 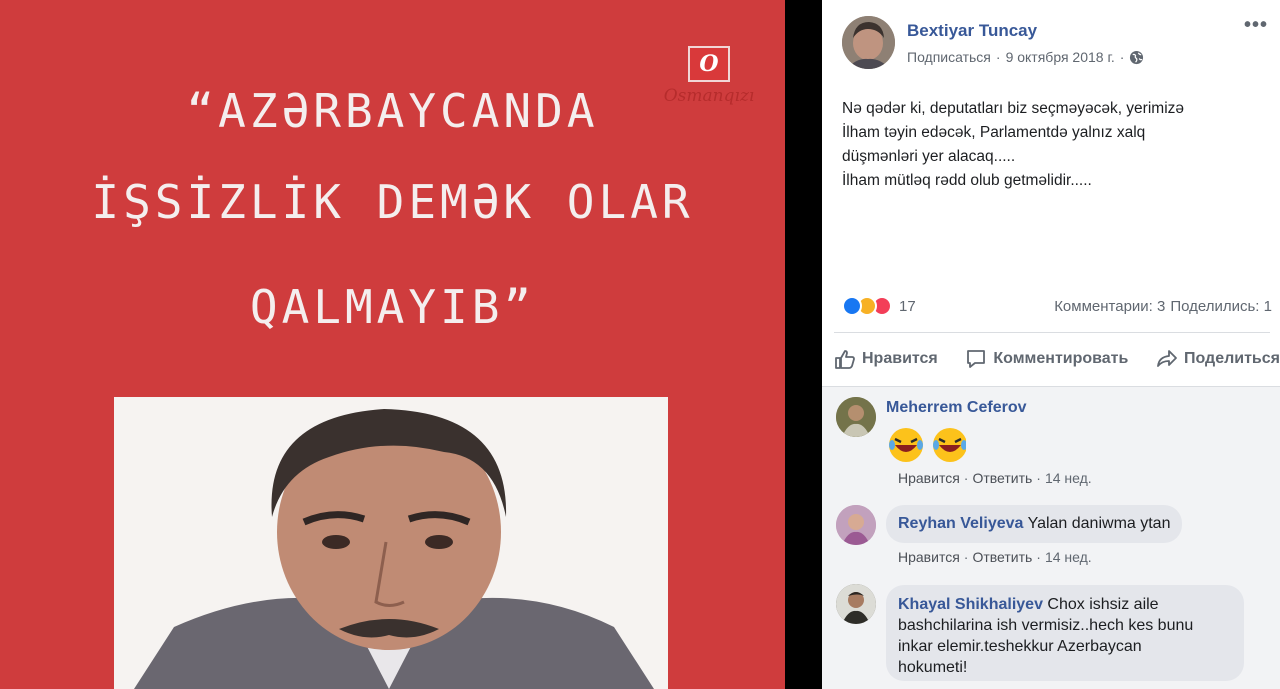 I want to click on more-options-icon: •••, so click(x=1256, y=25).